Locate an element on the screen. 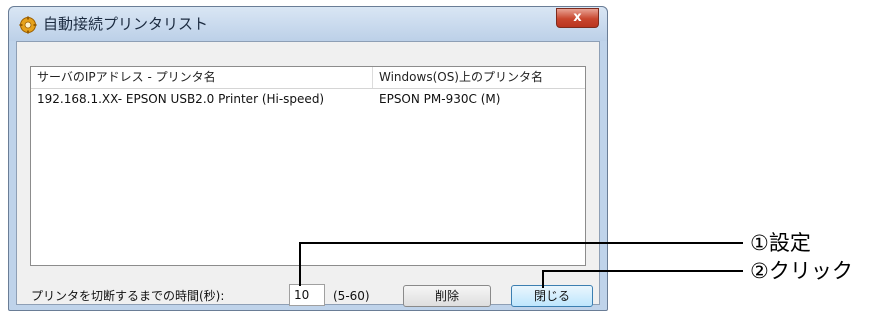 This screenshot has height=323, width=889. callout-line-click-vertical is located at coordinates (543, 279).